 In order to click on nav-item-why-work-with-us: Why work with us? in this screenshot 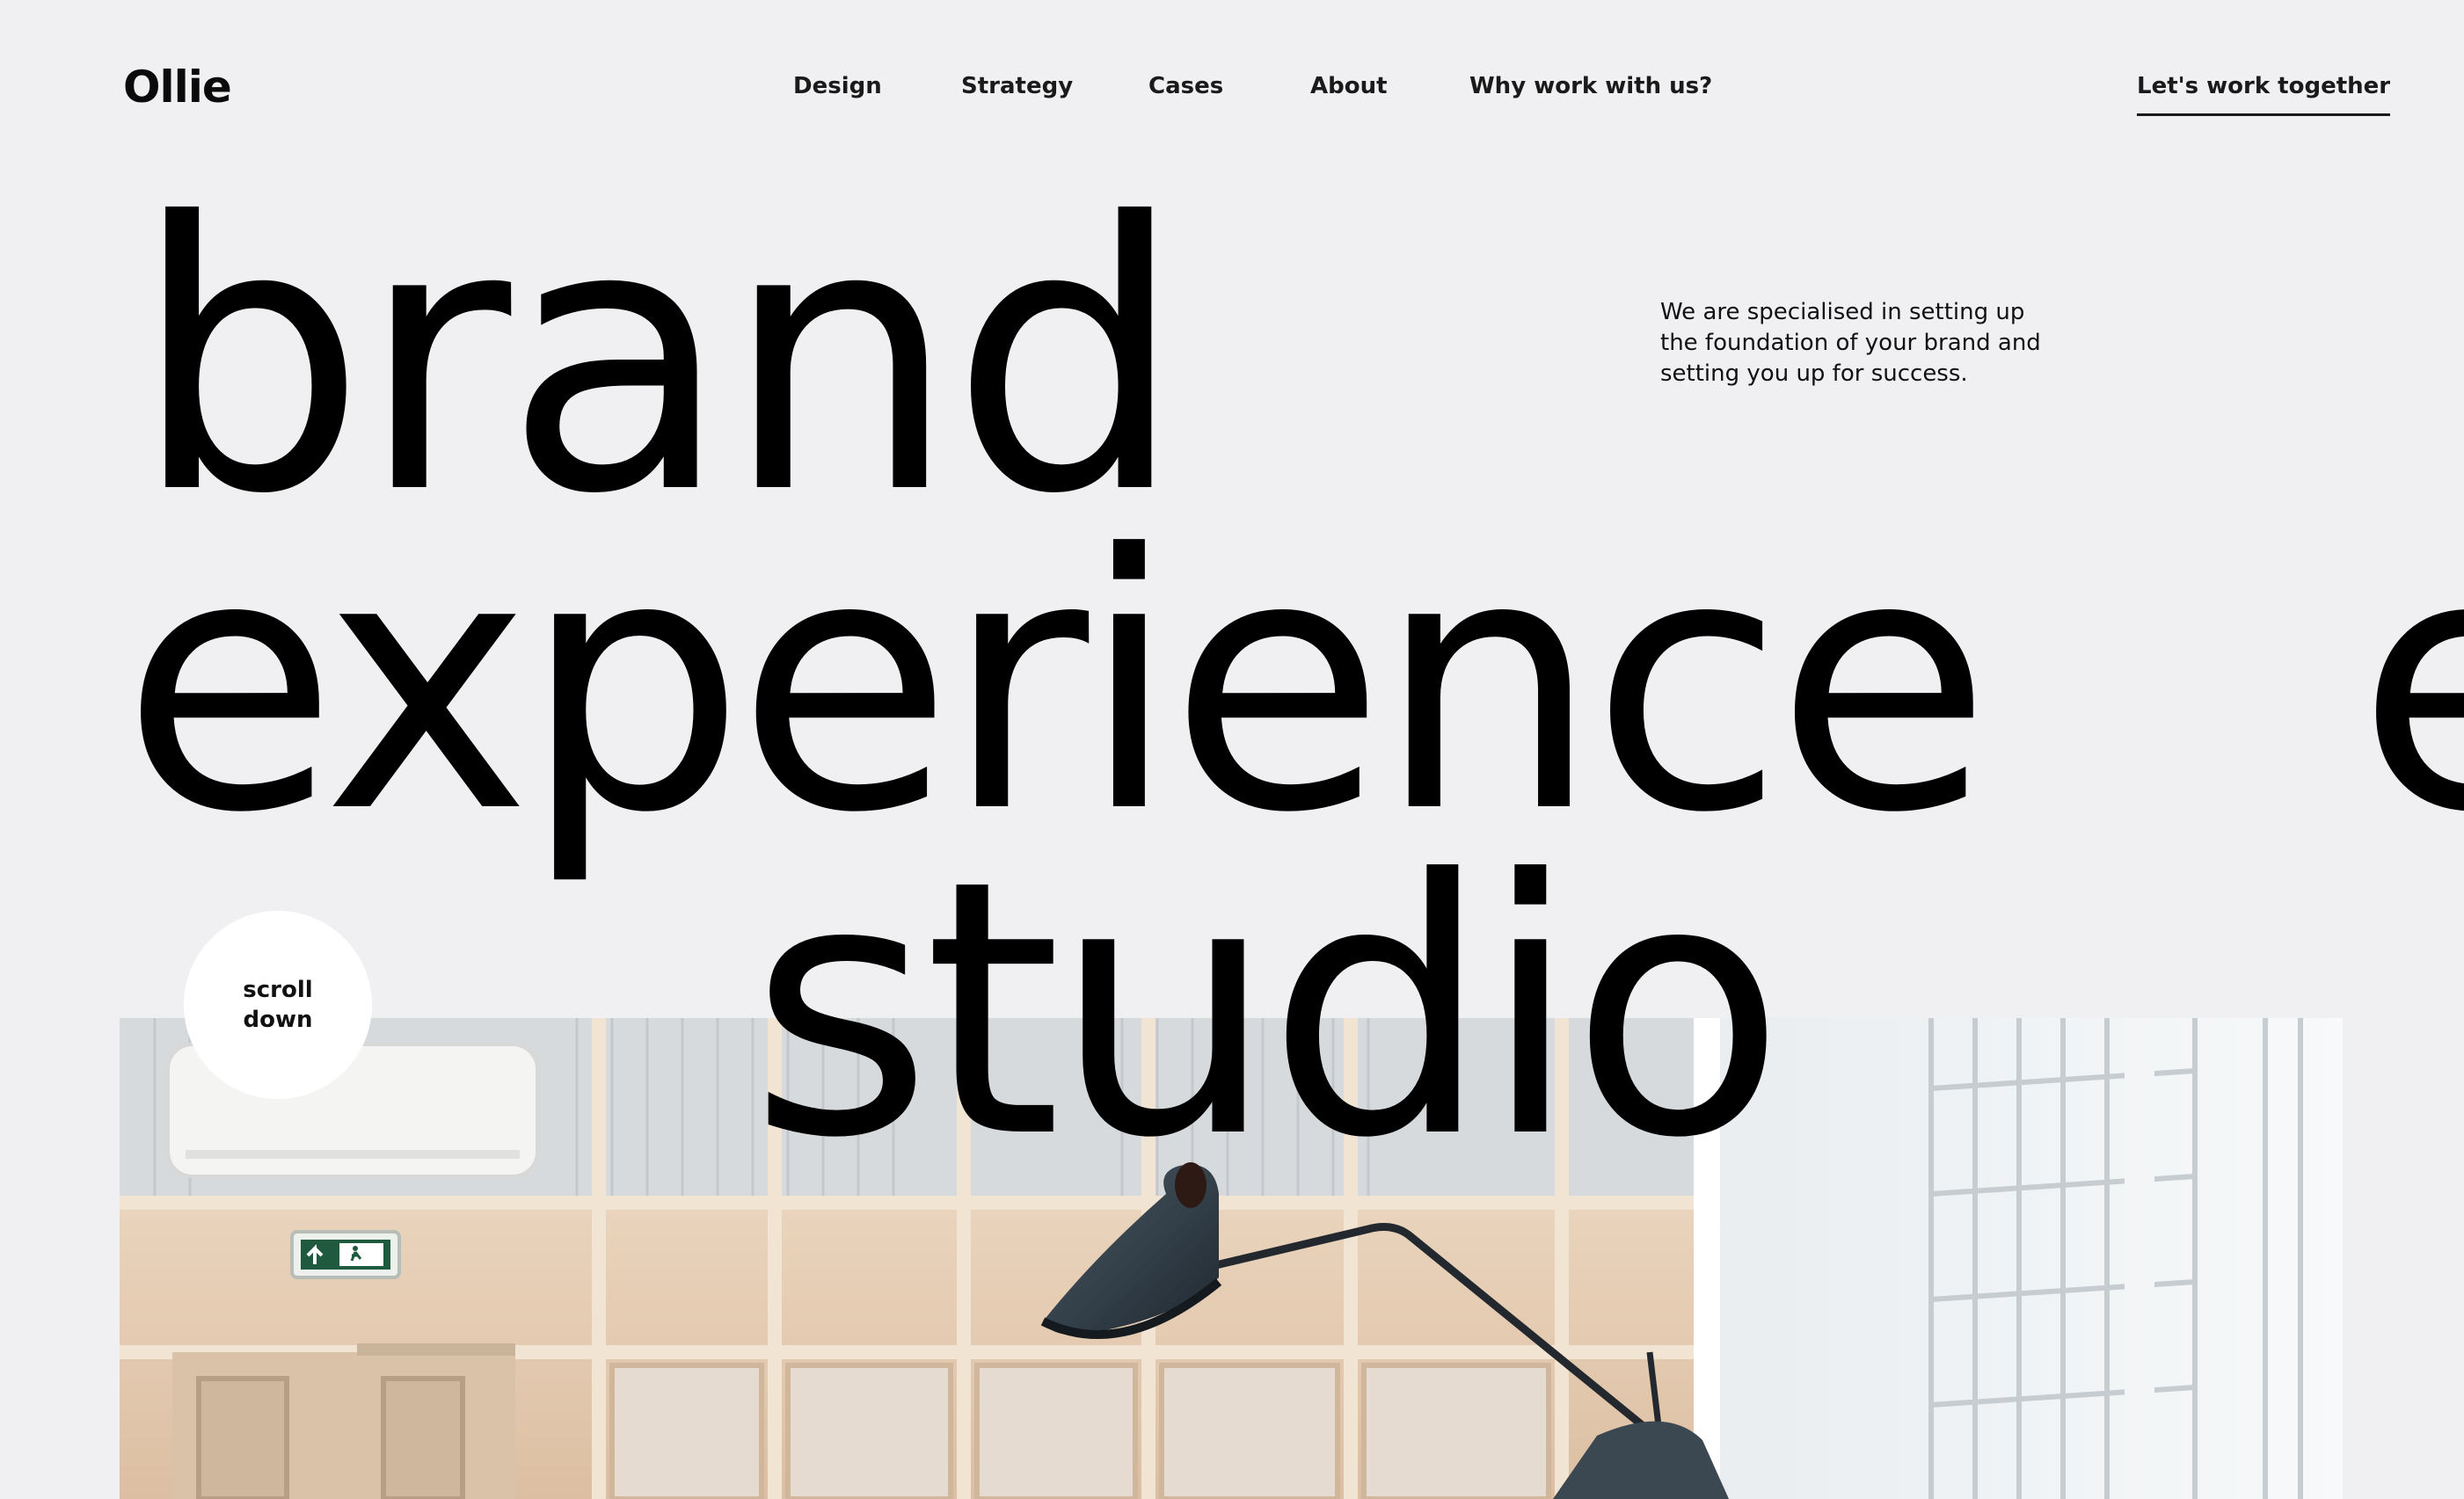, I will do `click(1590, 86)`.